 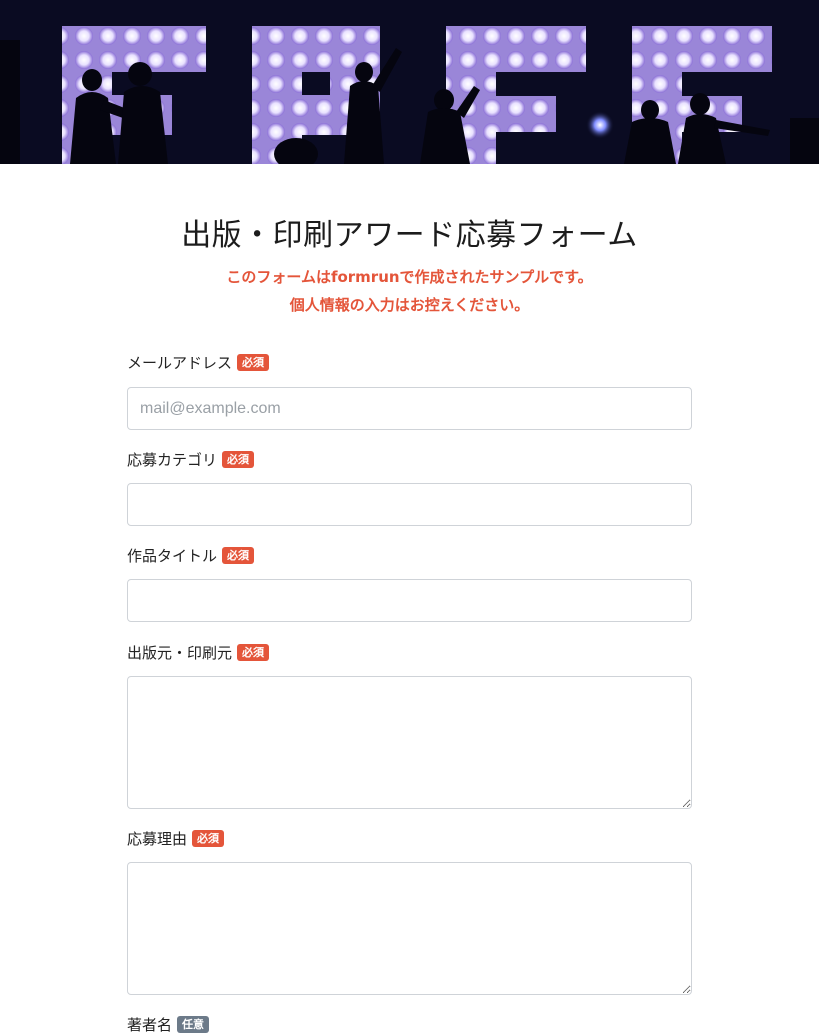 What do you see at coordinates (409, 235) in the screenshot?
I see `form-title: 出版・印刷アワード応募フォーム` at bounding box center [409, 235].